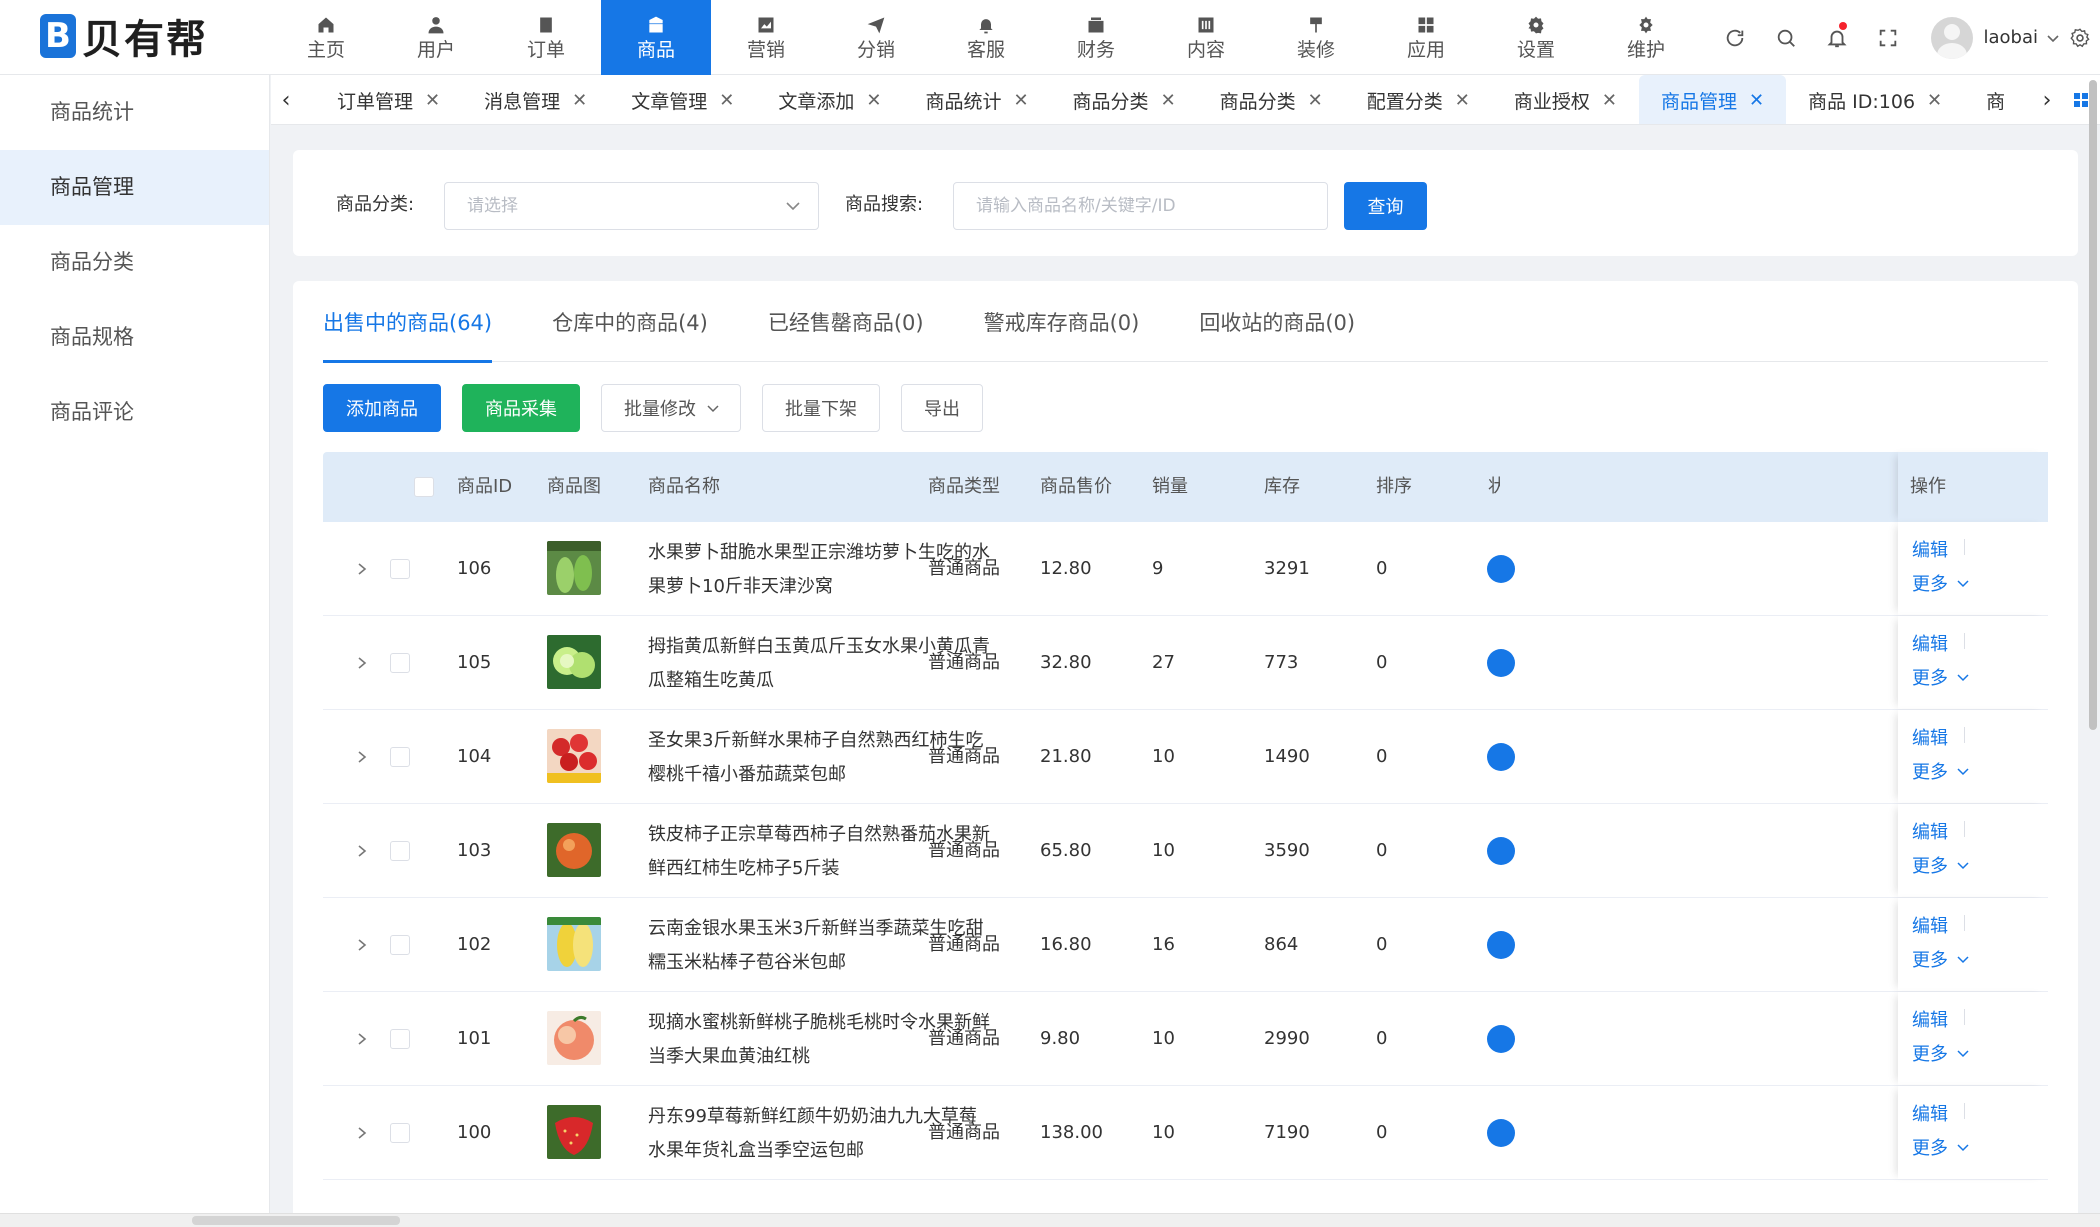 This screenshot has width=2100, height=1227. Describe the element at coordinates (388, 99) in the screenshot. I see `open-tab: 订单管理 ✕` at that location.